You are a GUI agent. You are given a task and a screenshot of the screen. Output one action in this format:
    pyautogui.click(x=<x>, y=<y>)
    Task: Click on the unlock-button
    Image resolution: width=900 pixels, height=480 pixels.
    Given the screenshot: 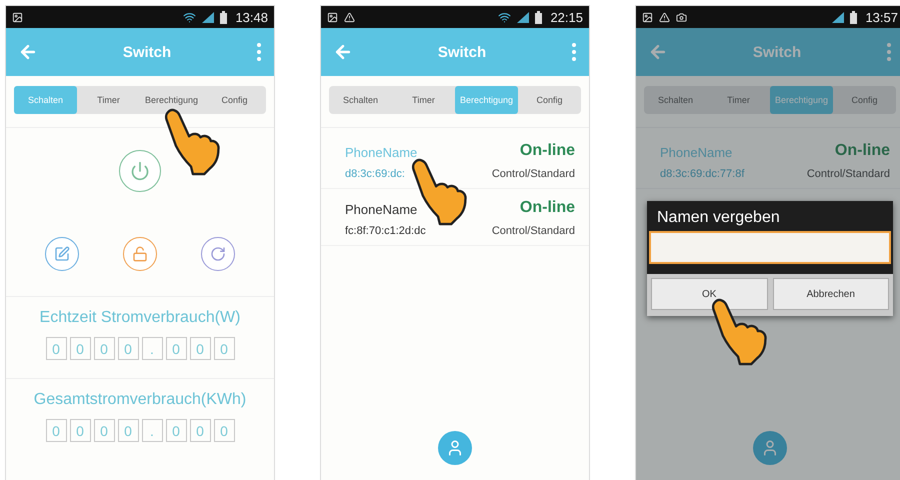 What is the action you would take?
    pyautogui.click(x=140, y=254)
    